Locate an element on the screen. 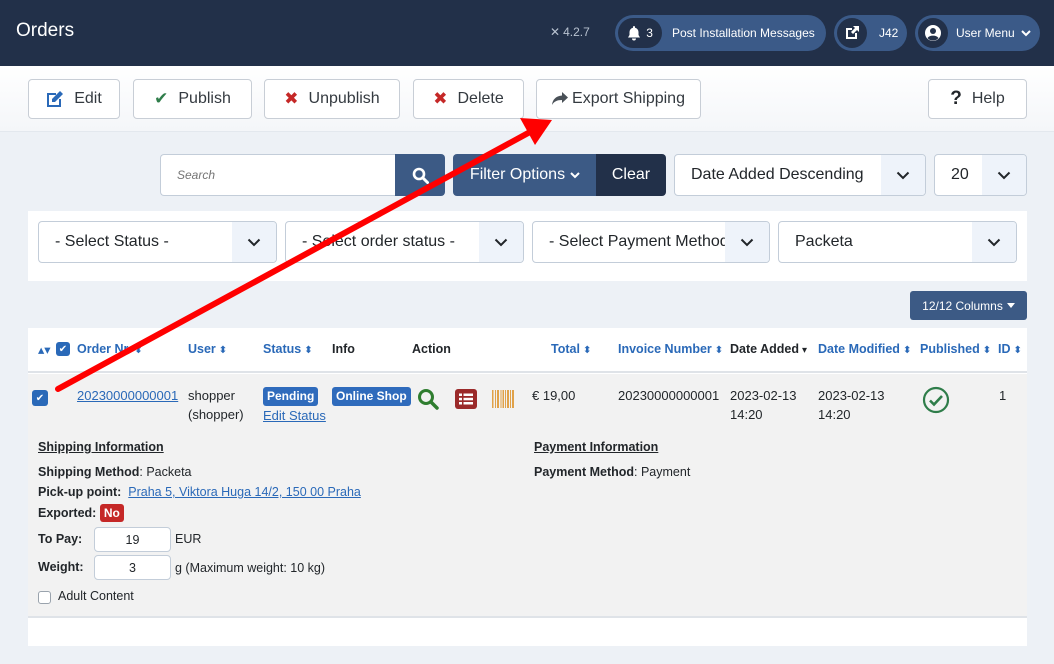 Image resolution: width=1054 pixels, height=664 pixels. exported-field: Exported: No is located at coordinates (81, 513).